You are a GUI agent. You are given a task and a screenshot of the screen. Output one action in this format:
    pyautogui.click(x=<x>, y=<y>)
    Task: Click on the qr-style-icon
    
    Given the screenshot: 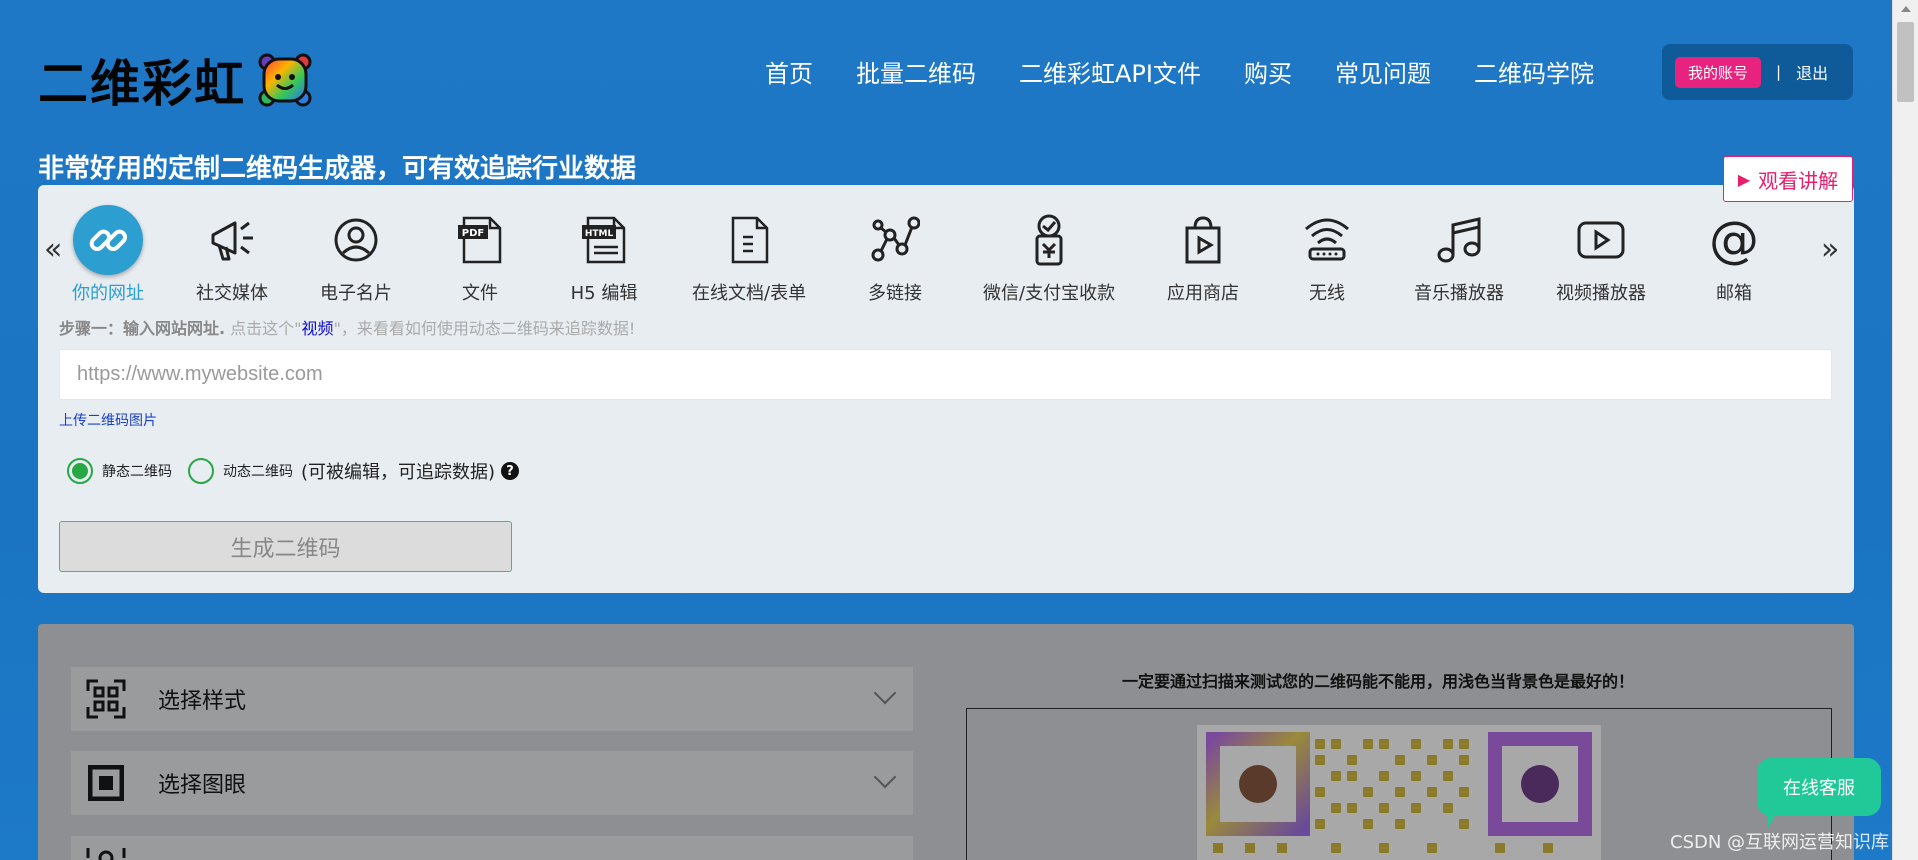 What is the action you would take?
    pyautogui.click(x=106, y=699)
    